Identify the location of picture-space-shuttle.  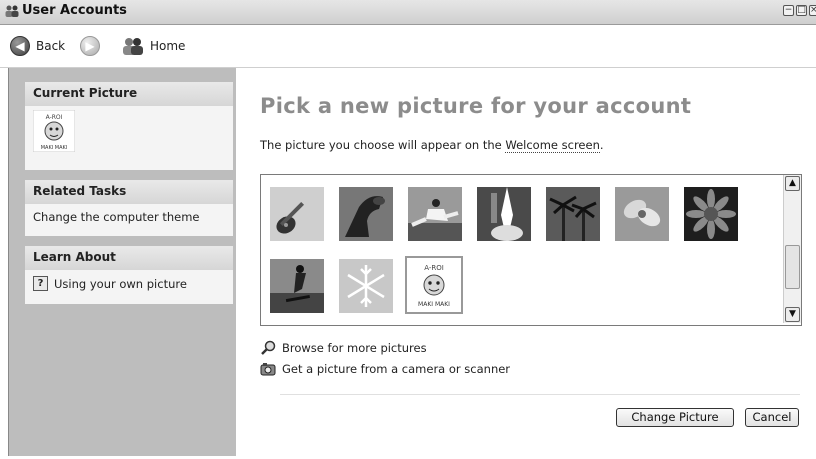
(504, 214).